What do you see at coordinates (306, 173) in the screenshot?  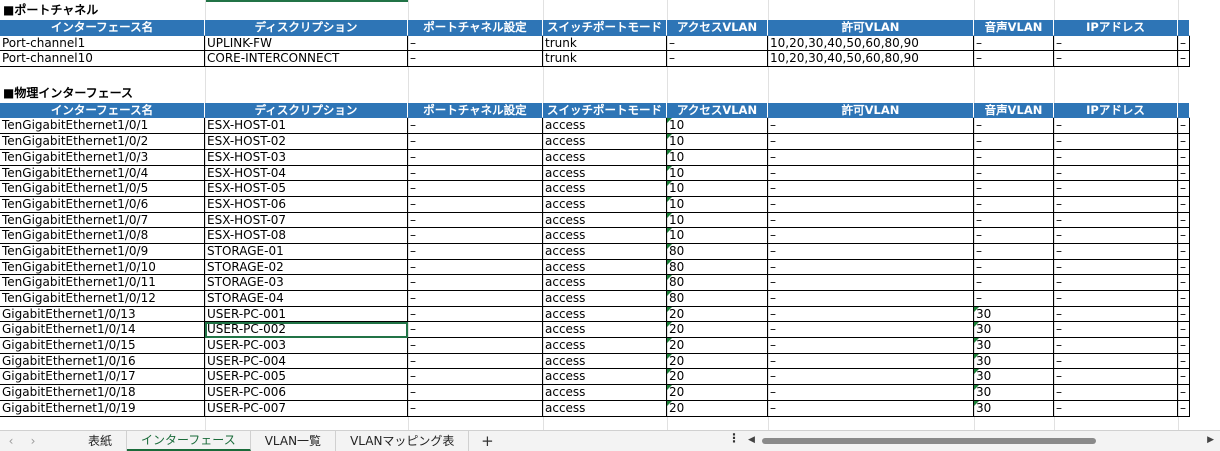 I see `table-cell: ESX-HOST-04` at bounding box center [306, 173].